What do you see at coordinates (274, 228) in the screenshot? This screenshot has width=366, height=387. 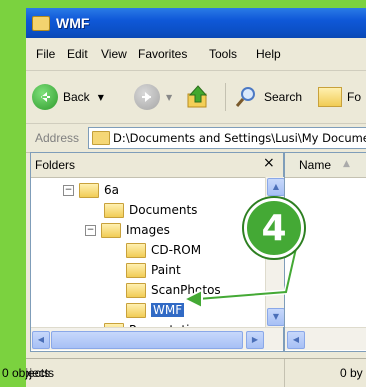 I see `step-number-badge: 4` at bounding box center [274, 228].